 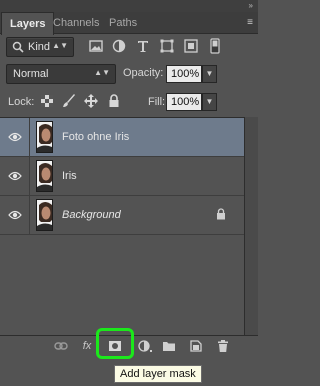 I want to click on panel-menu-icon: ≡, so click(x=250, y=22).